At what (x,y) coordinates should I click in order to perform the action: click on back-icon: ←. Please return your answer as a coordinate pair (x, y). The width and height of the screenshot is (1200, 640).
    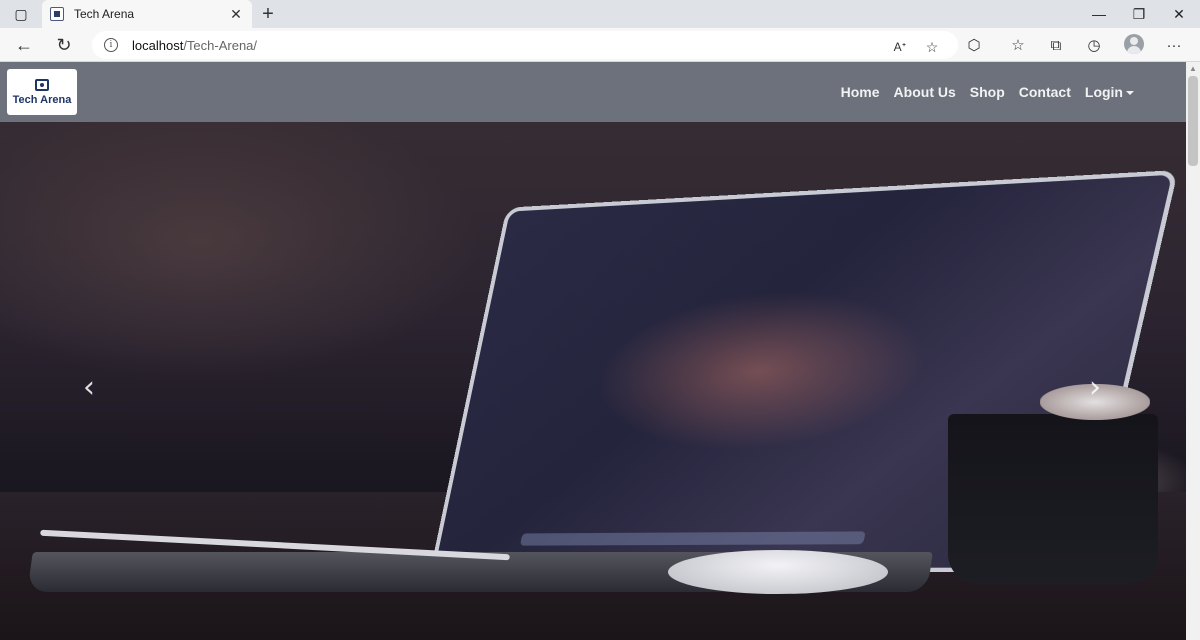
    Looking at the image, I should click on (24, 45).